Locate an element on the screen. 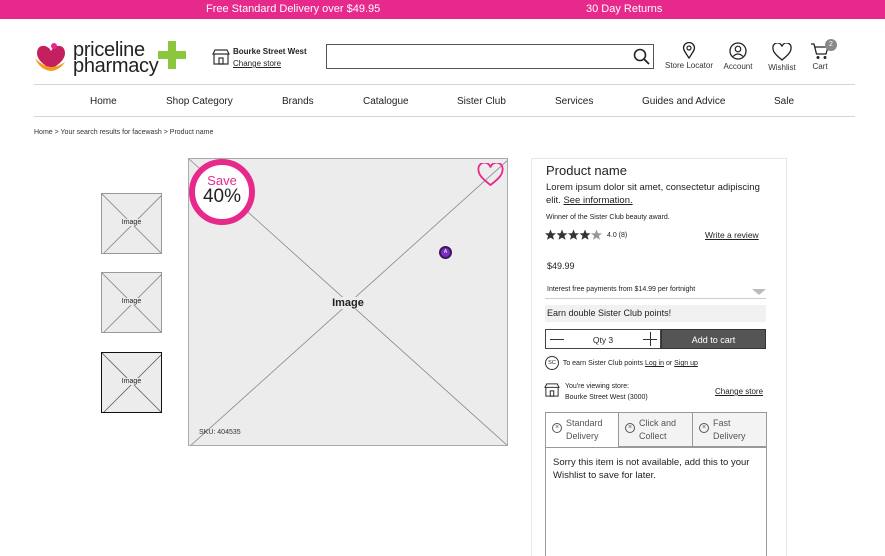 The width and height of the screenshot is (885, 556). nav-item-shop-category: Shop Category is located at coordinates (199, 101).